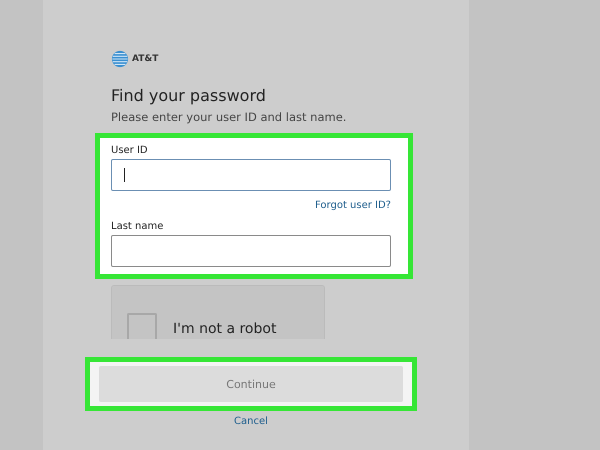 The image size is (600, 450). What do you see at coordinates (120, 59) in the screenshot?
I see `globe-logo-icon` at bounding box center [120, 59].